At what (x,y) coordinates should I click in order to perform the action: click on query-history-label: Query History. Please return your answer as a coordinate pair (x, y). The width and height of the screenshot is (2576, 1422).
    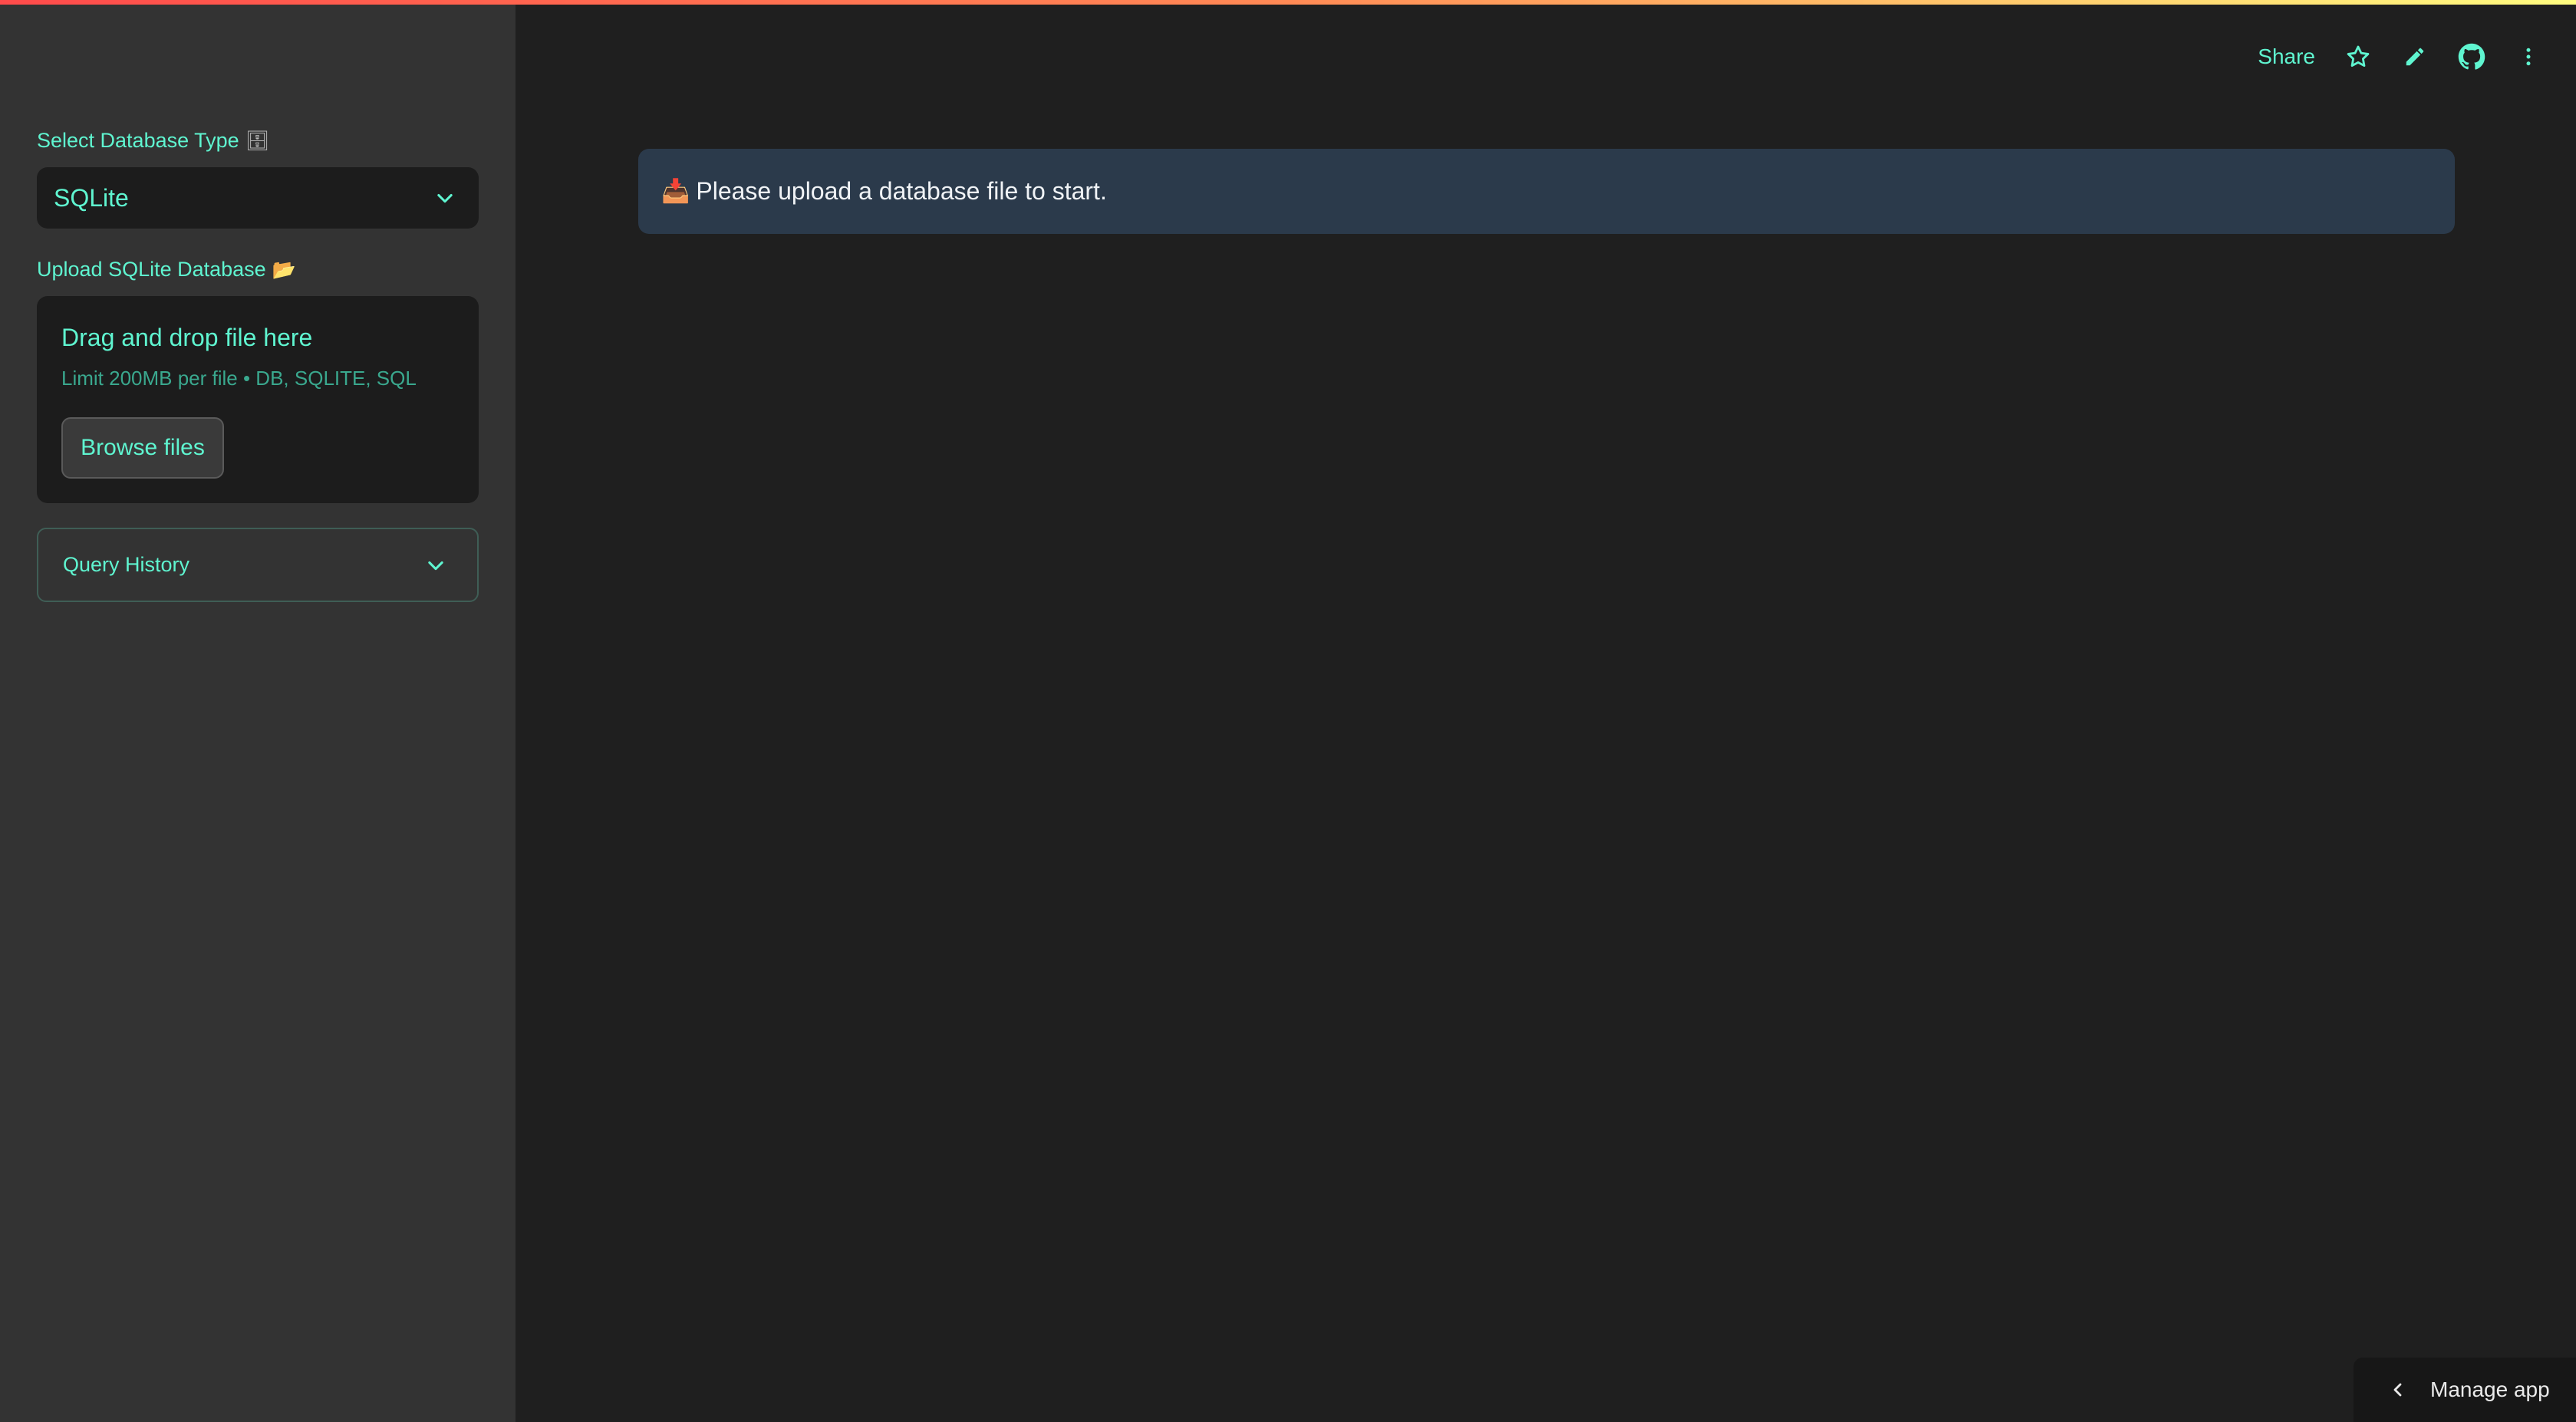
    Looking at the image, I should click on (126, 564).